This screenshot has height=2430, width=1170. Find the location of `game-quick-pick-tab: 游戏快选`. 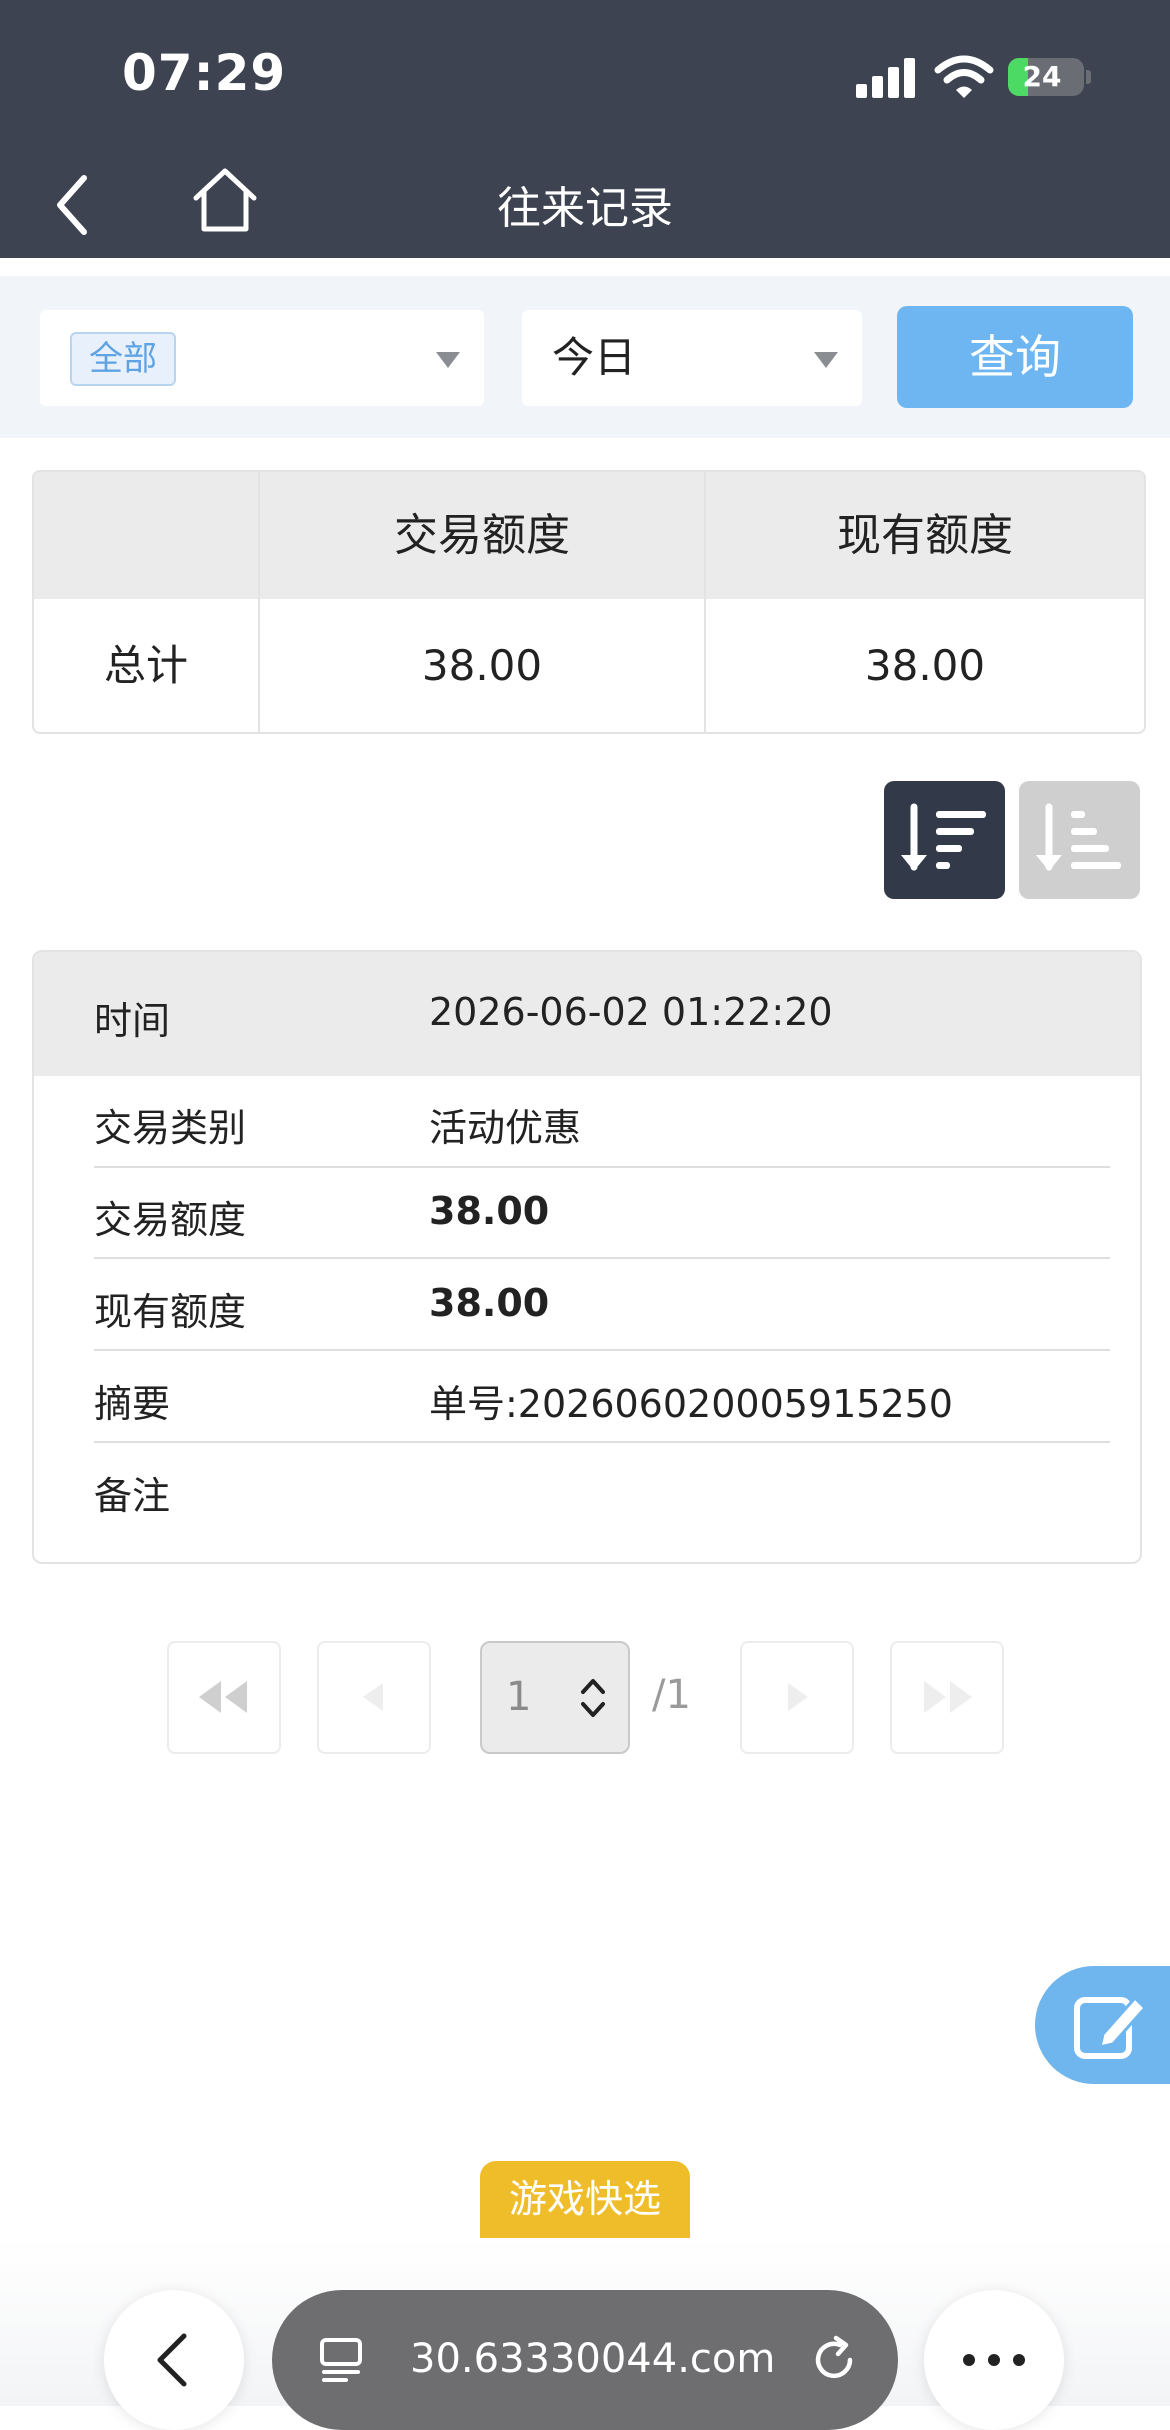

game-quick-pick-tab: 游戏快选 is located at coordinates (585, 2199).